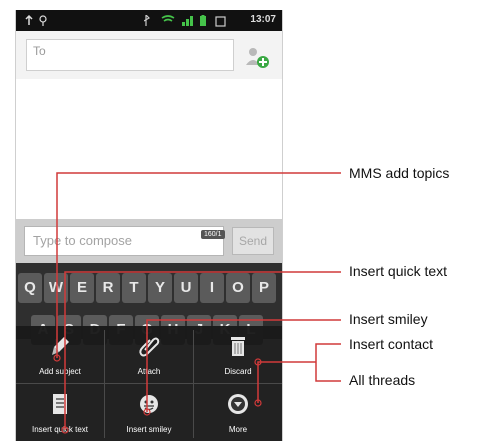 The image size is (483, 441). I want to click on callout-insert-smiley: Insert smiley, so click(388, 319).